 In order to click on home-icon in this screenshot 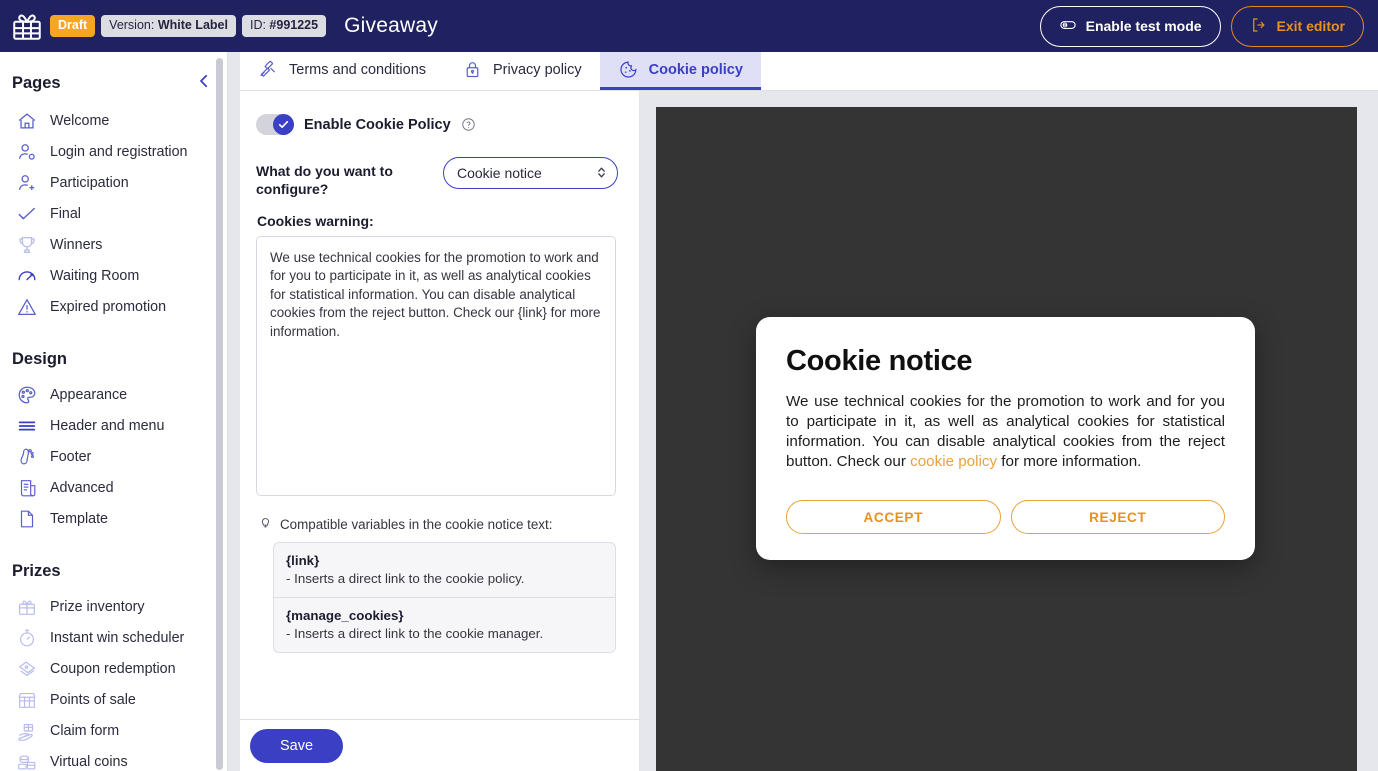, I will do `click(27, 121)`.